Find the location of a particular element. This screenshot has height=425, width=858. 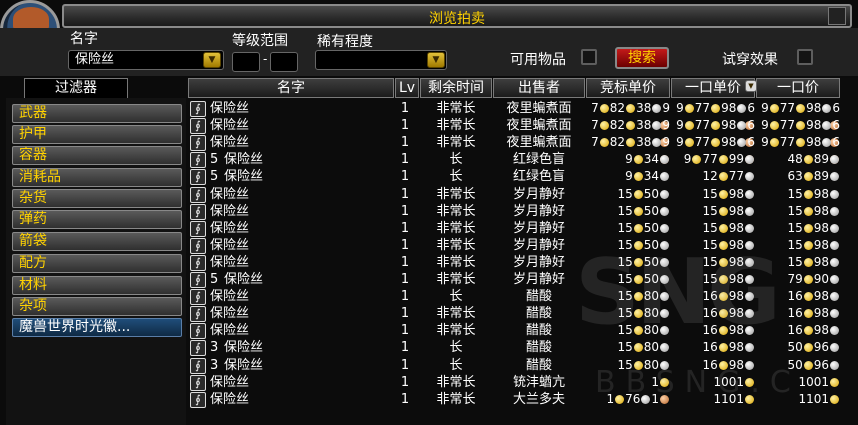

column-header-seller: 出售者 is located at coordinates (539, 88).